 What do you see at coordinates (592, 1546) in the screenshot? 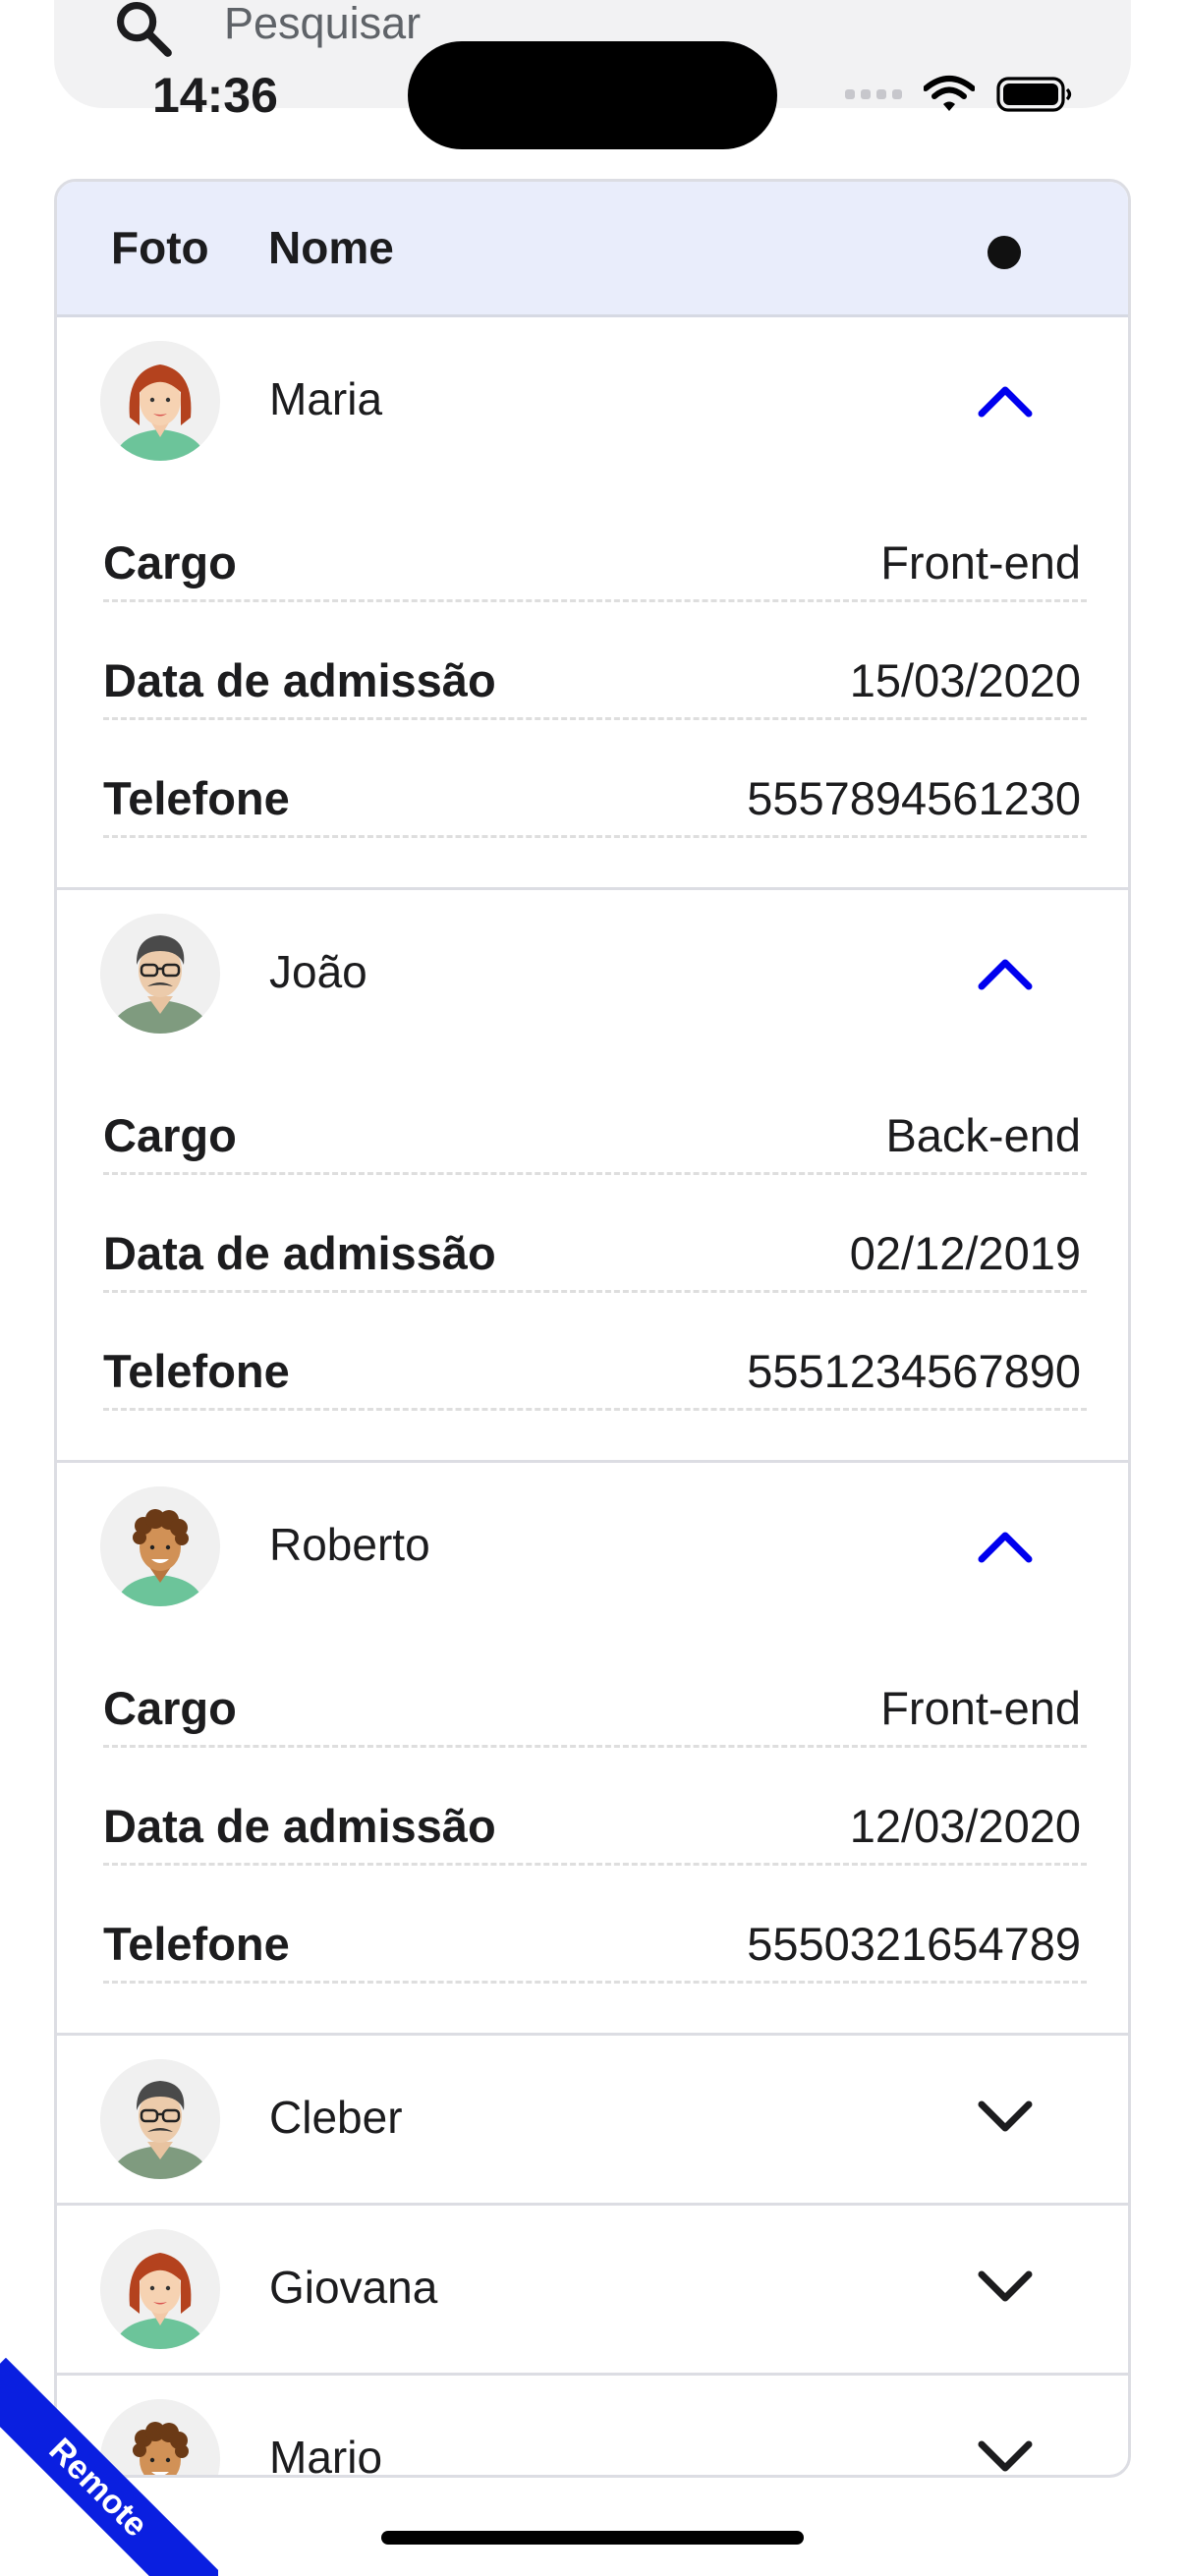
I see `employee-row-header: Roberto` at bounding box center [592, 1546].